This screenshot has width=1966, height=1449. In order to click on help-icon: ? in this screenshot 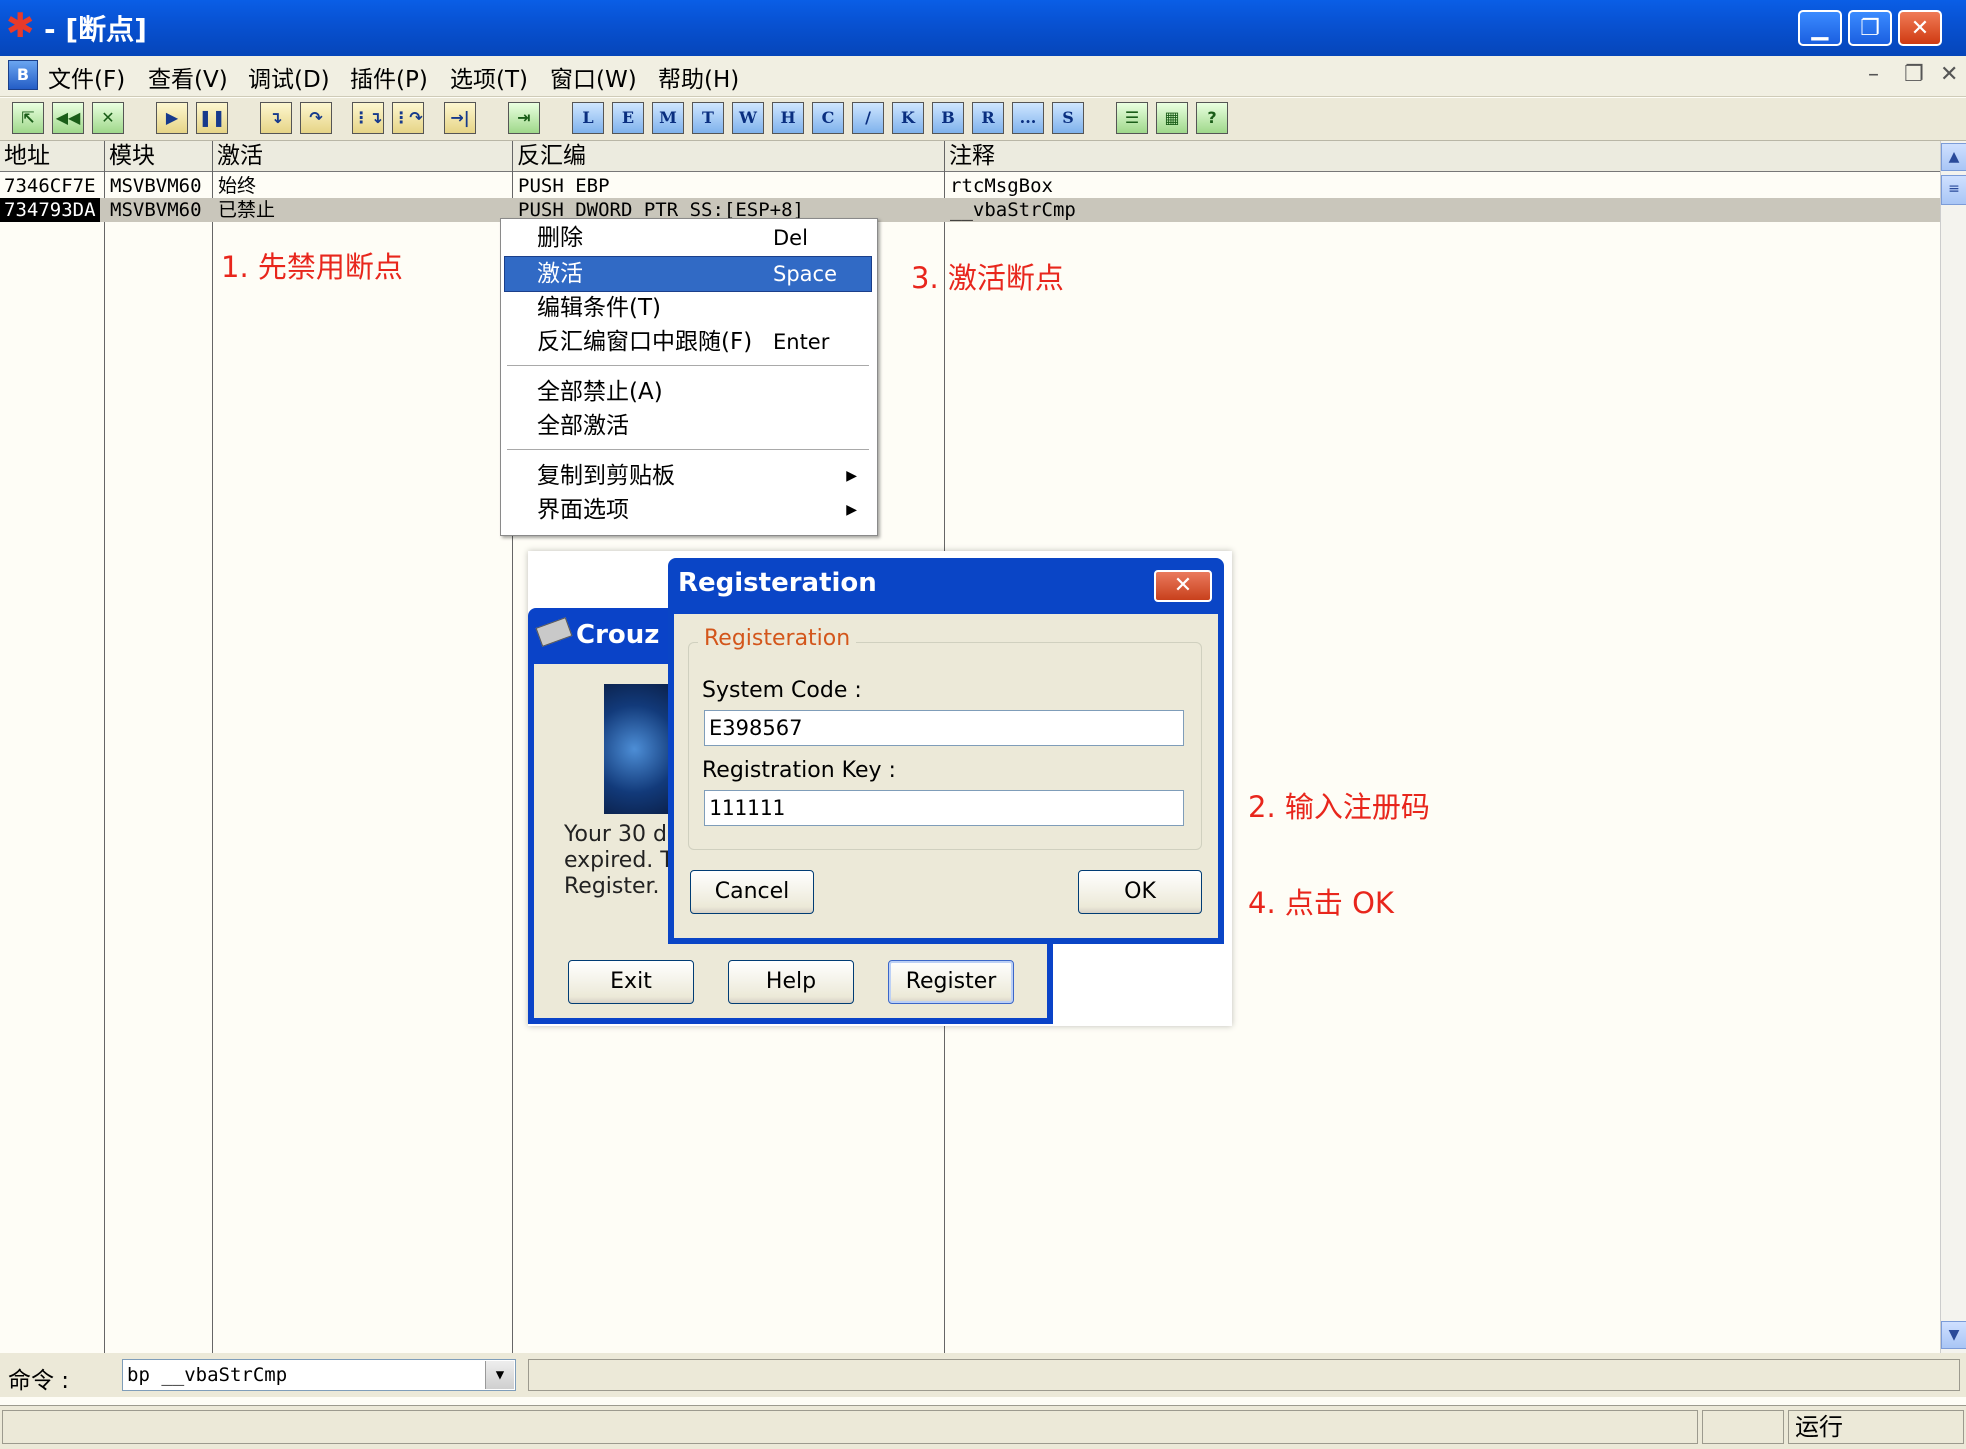, I will do `click(1212, 118)`.